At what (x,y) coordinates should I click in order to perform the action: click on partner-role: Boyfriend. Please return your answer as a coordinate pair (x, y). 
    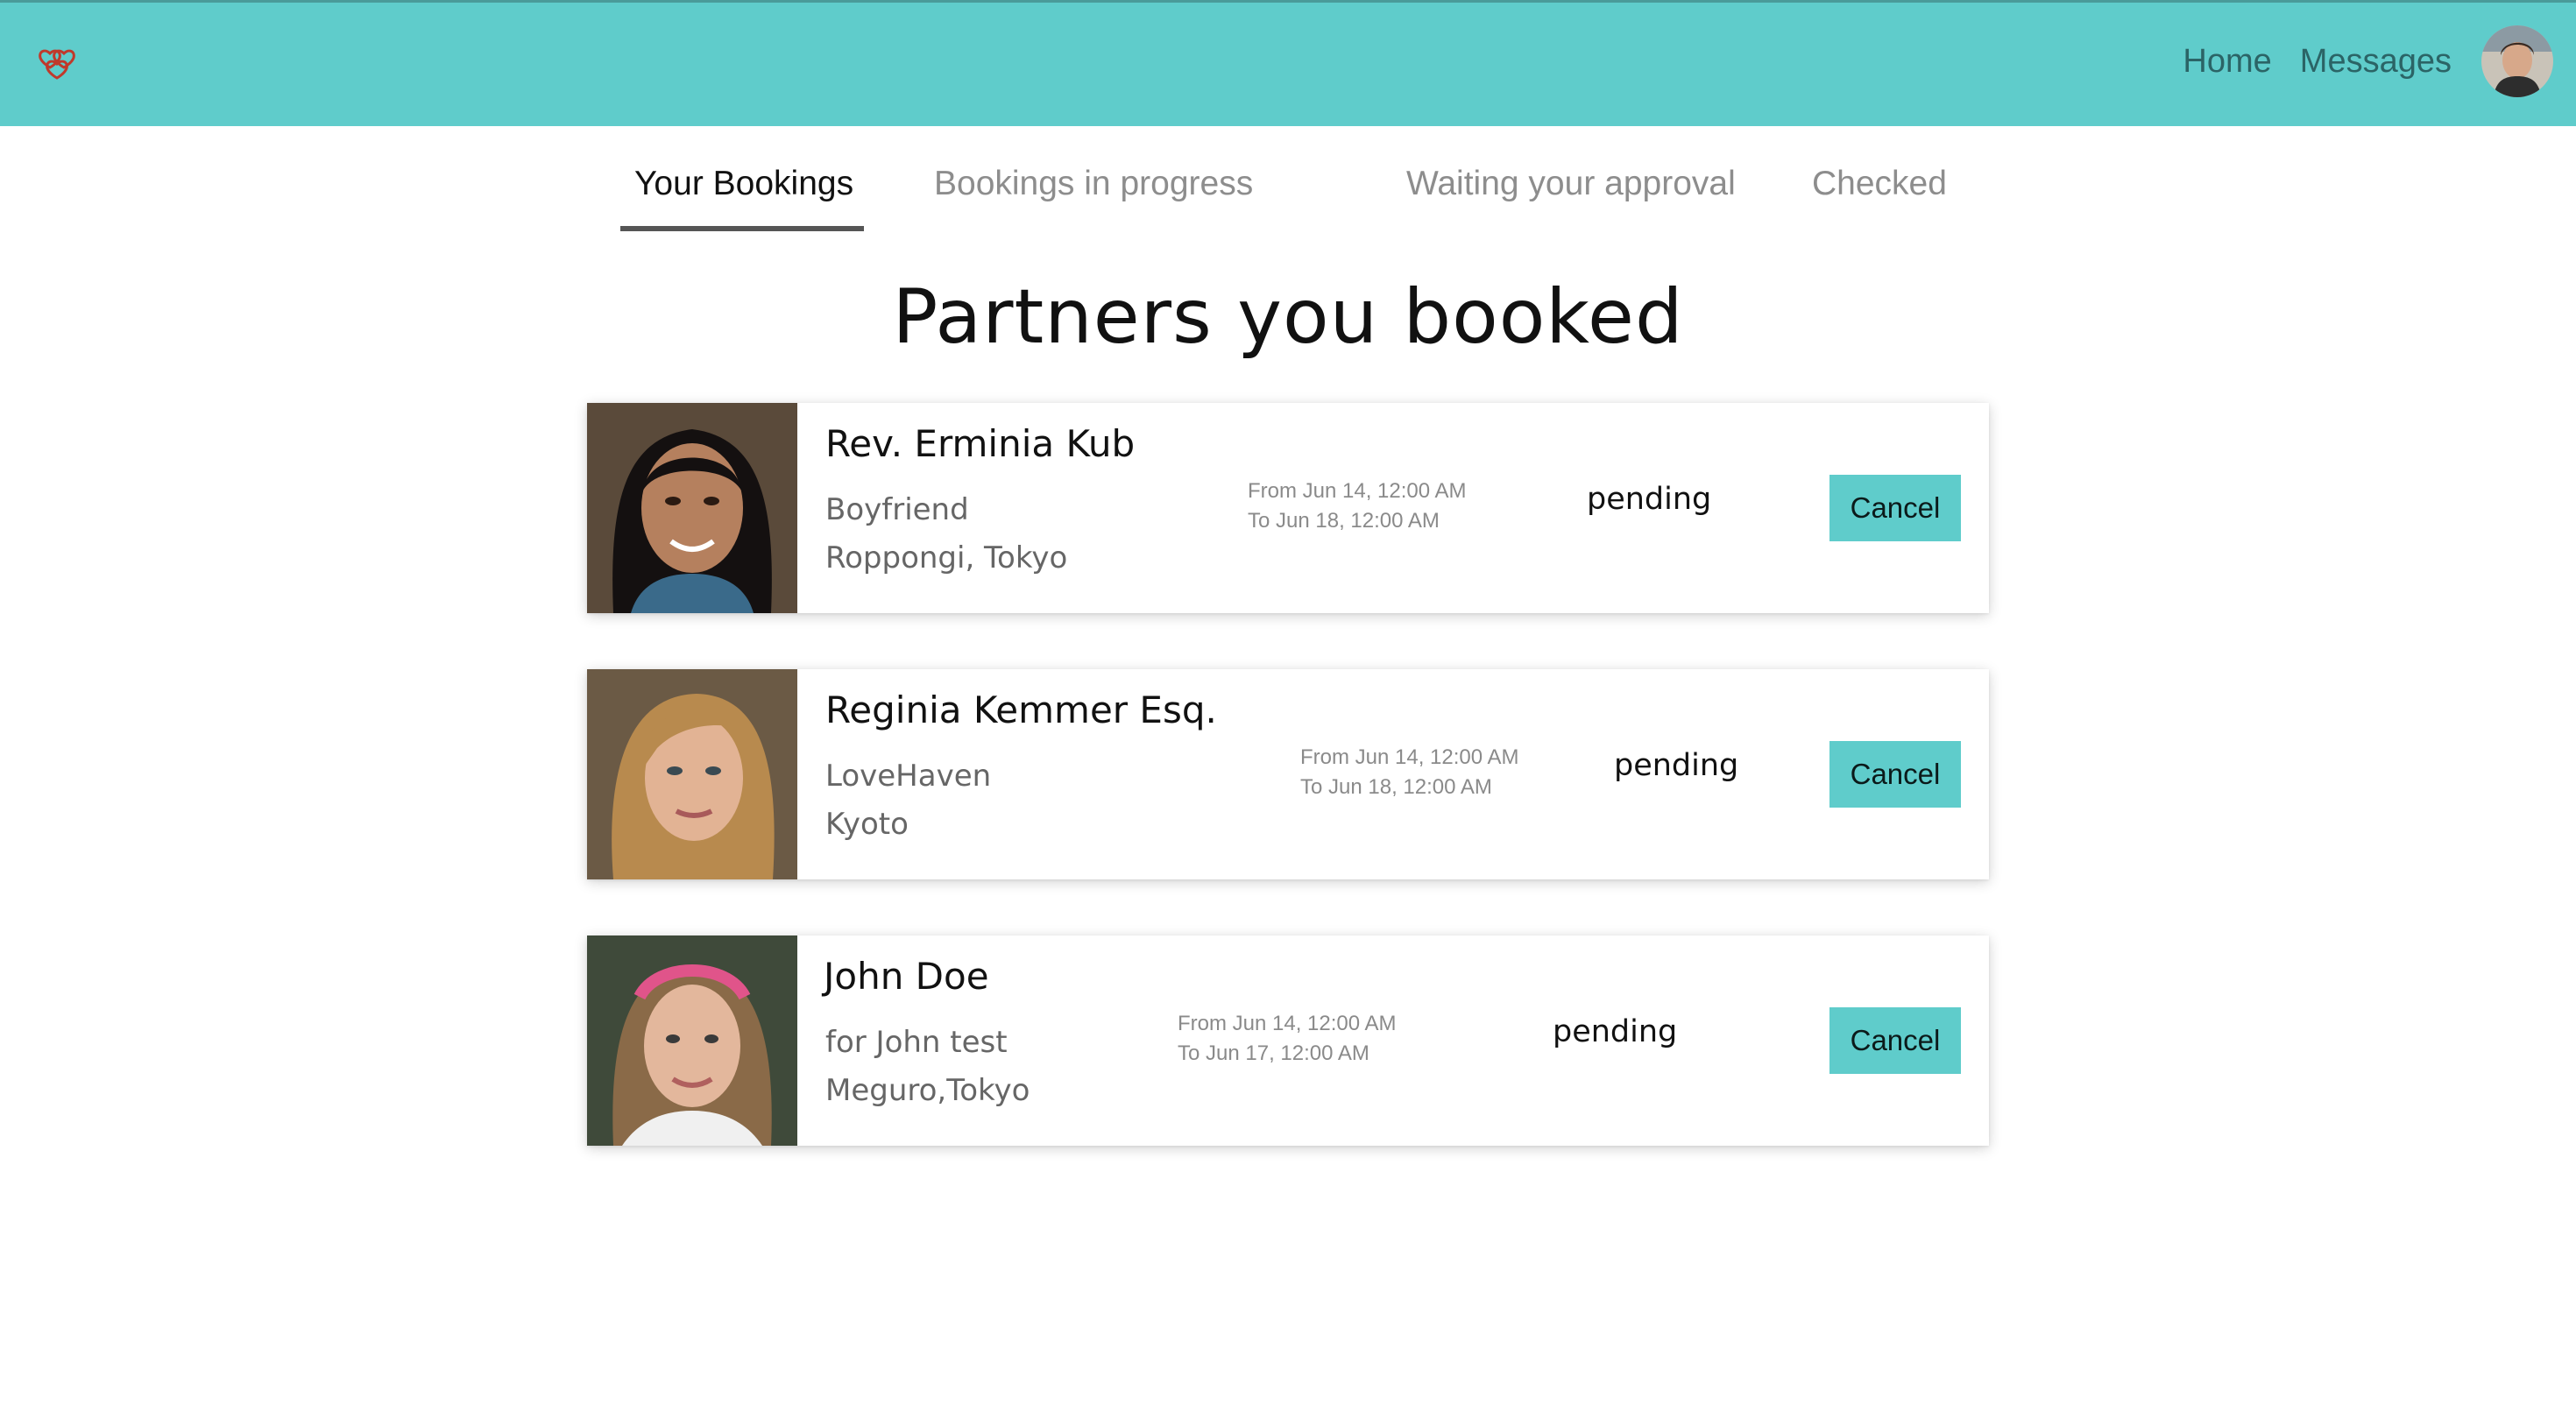
    Looking at the image, I should click on (897, 510).